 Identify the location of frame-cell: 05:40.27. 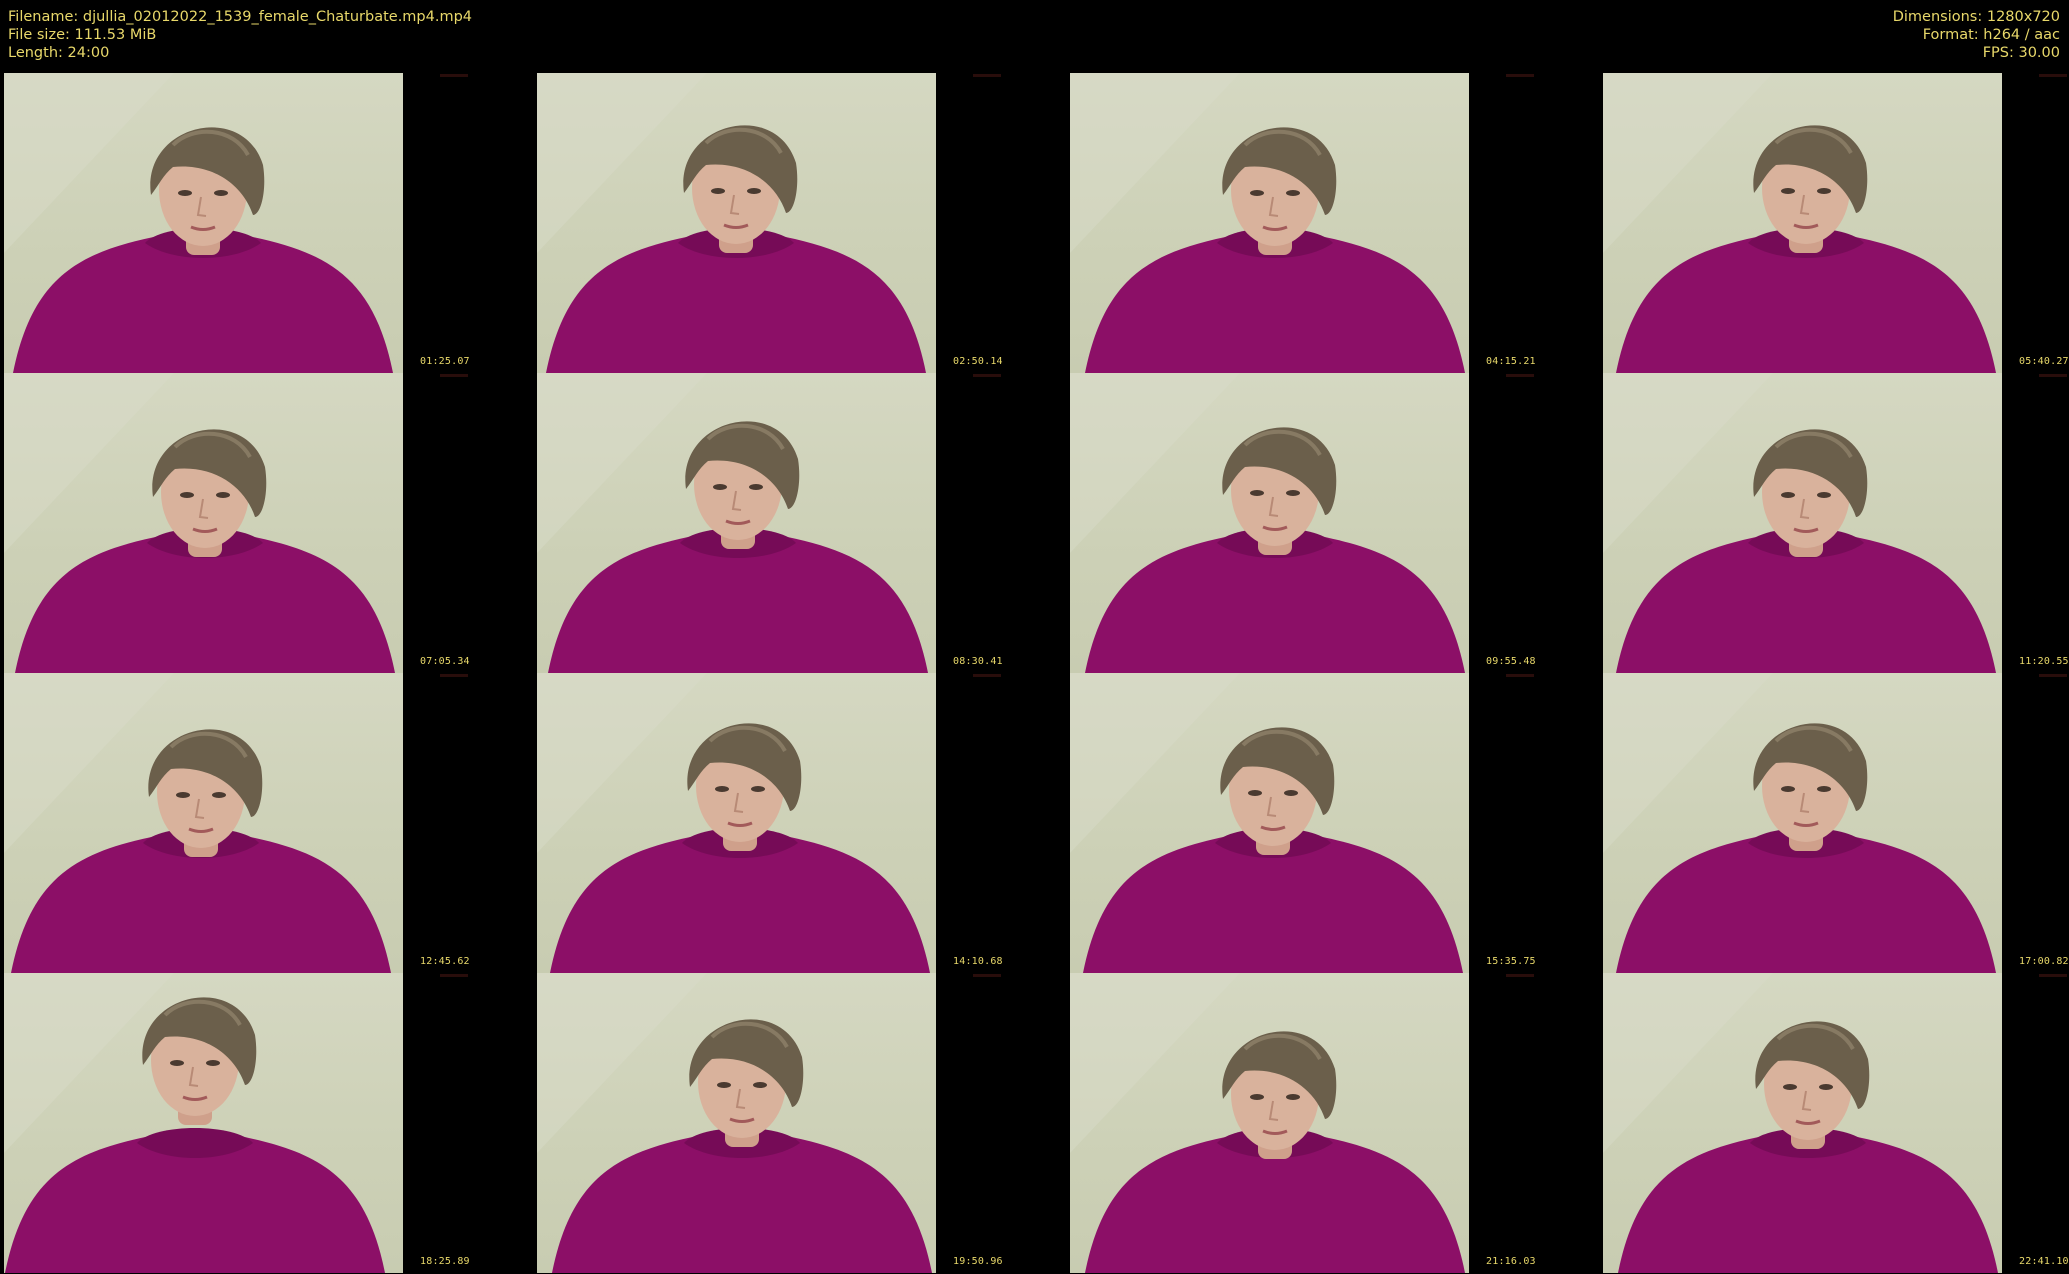
(1836, 223).